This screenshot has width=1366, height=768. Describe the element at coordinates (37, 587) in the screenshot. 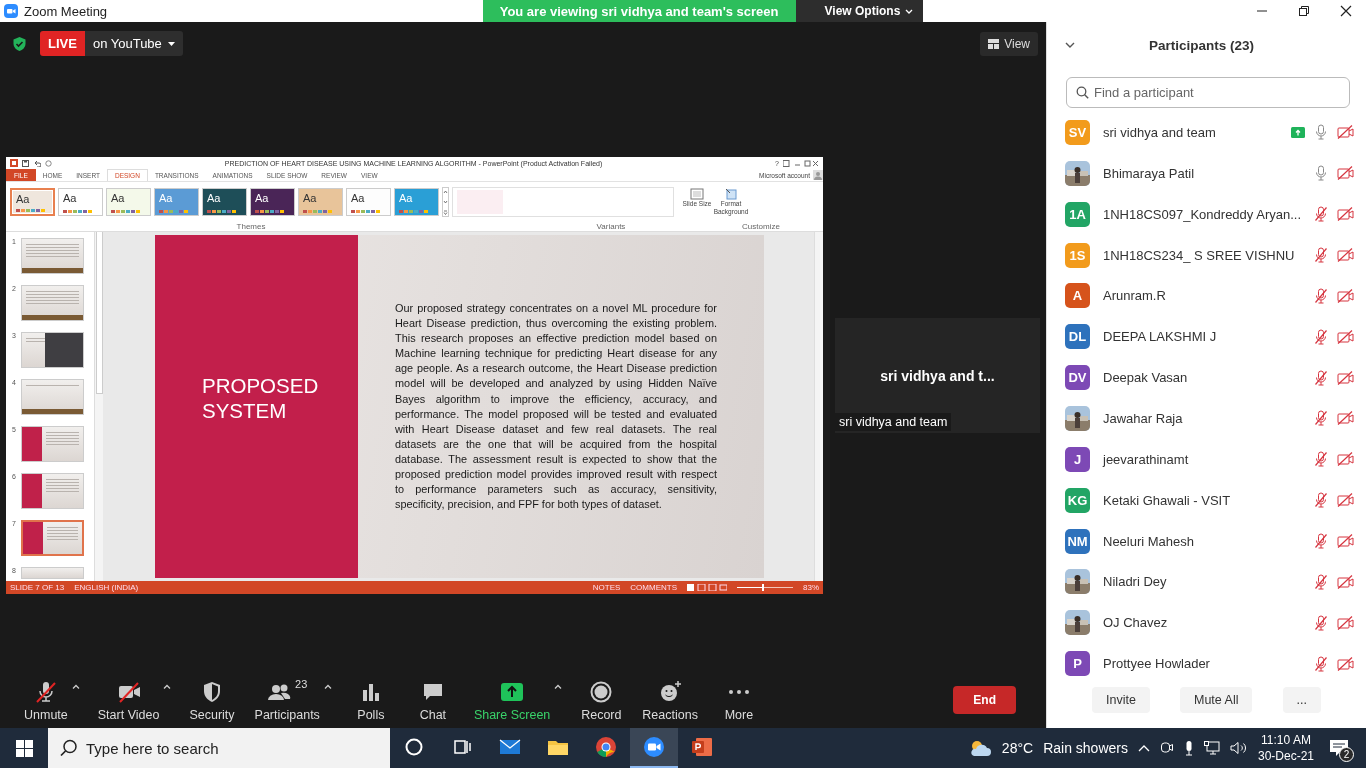

I see `slide-counter: SLIDE 7 OF 13` at that location.